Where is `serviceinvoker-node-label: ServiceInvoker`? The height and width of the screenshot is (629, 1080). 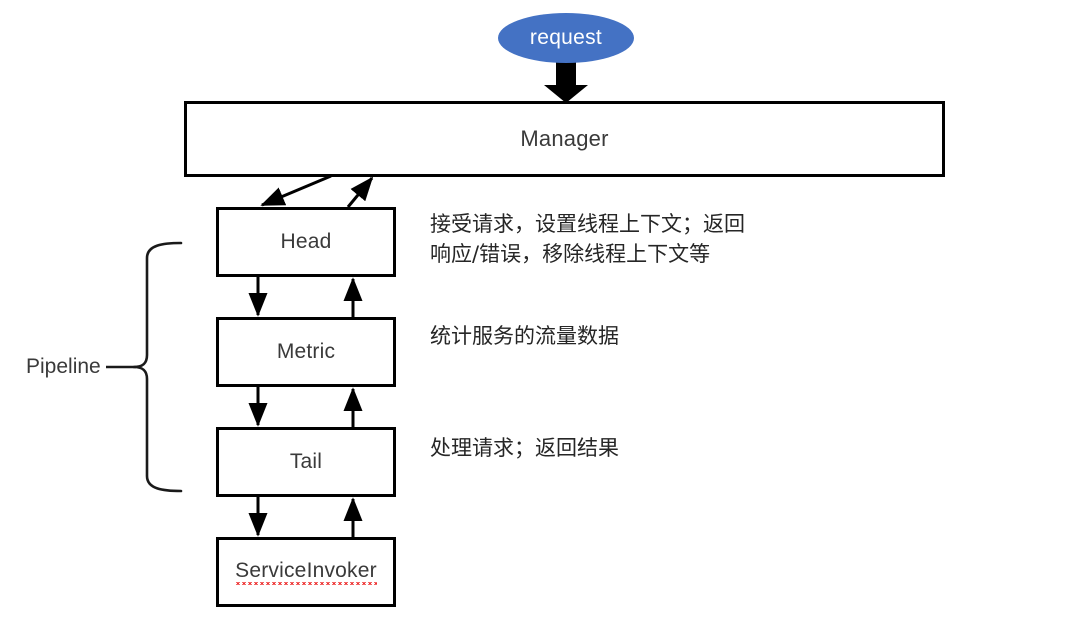 serviceinvoker-node-label: ServiceInvoker is located at coordinates (306, 572).